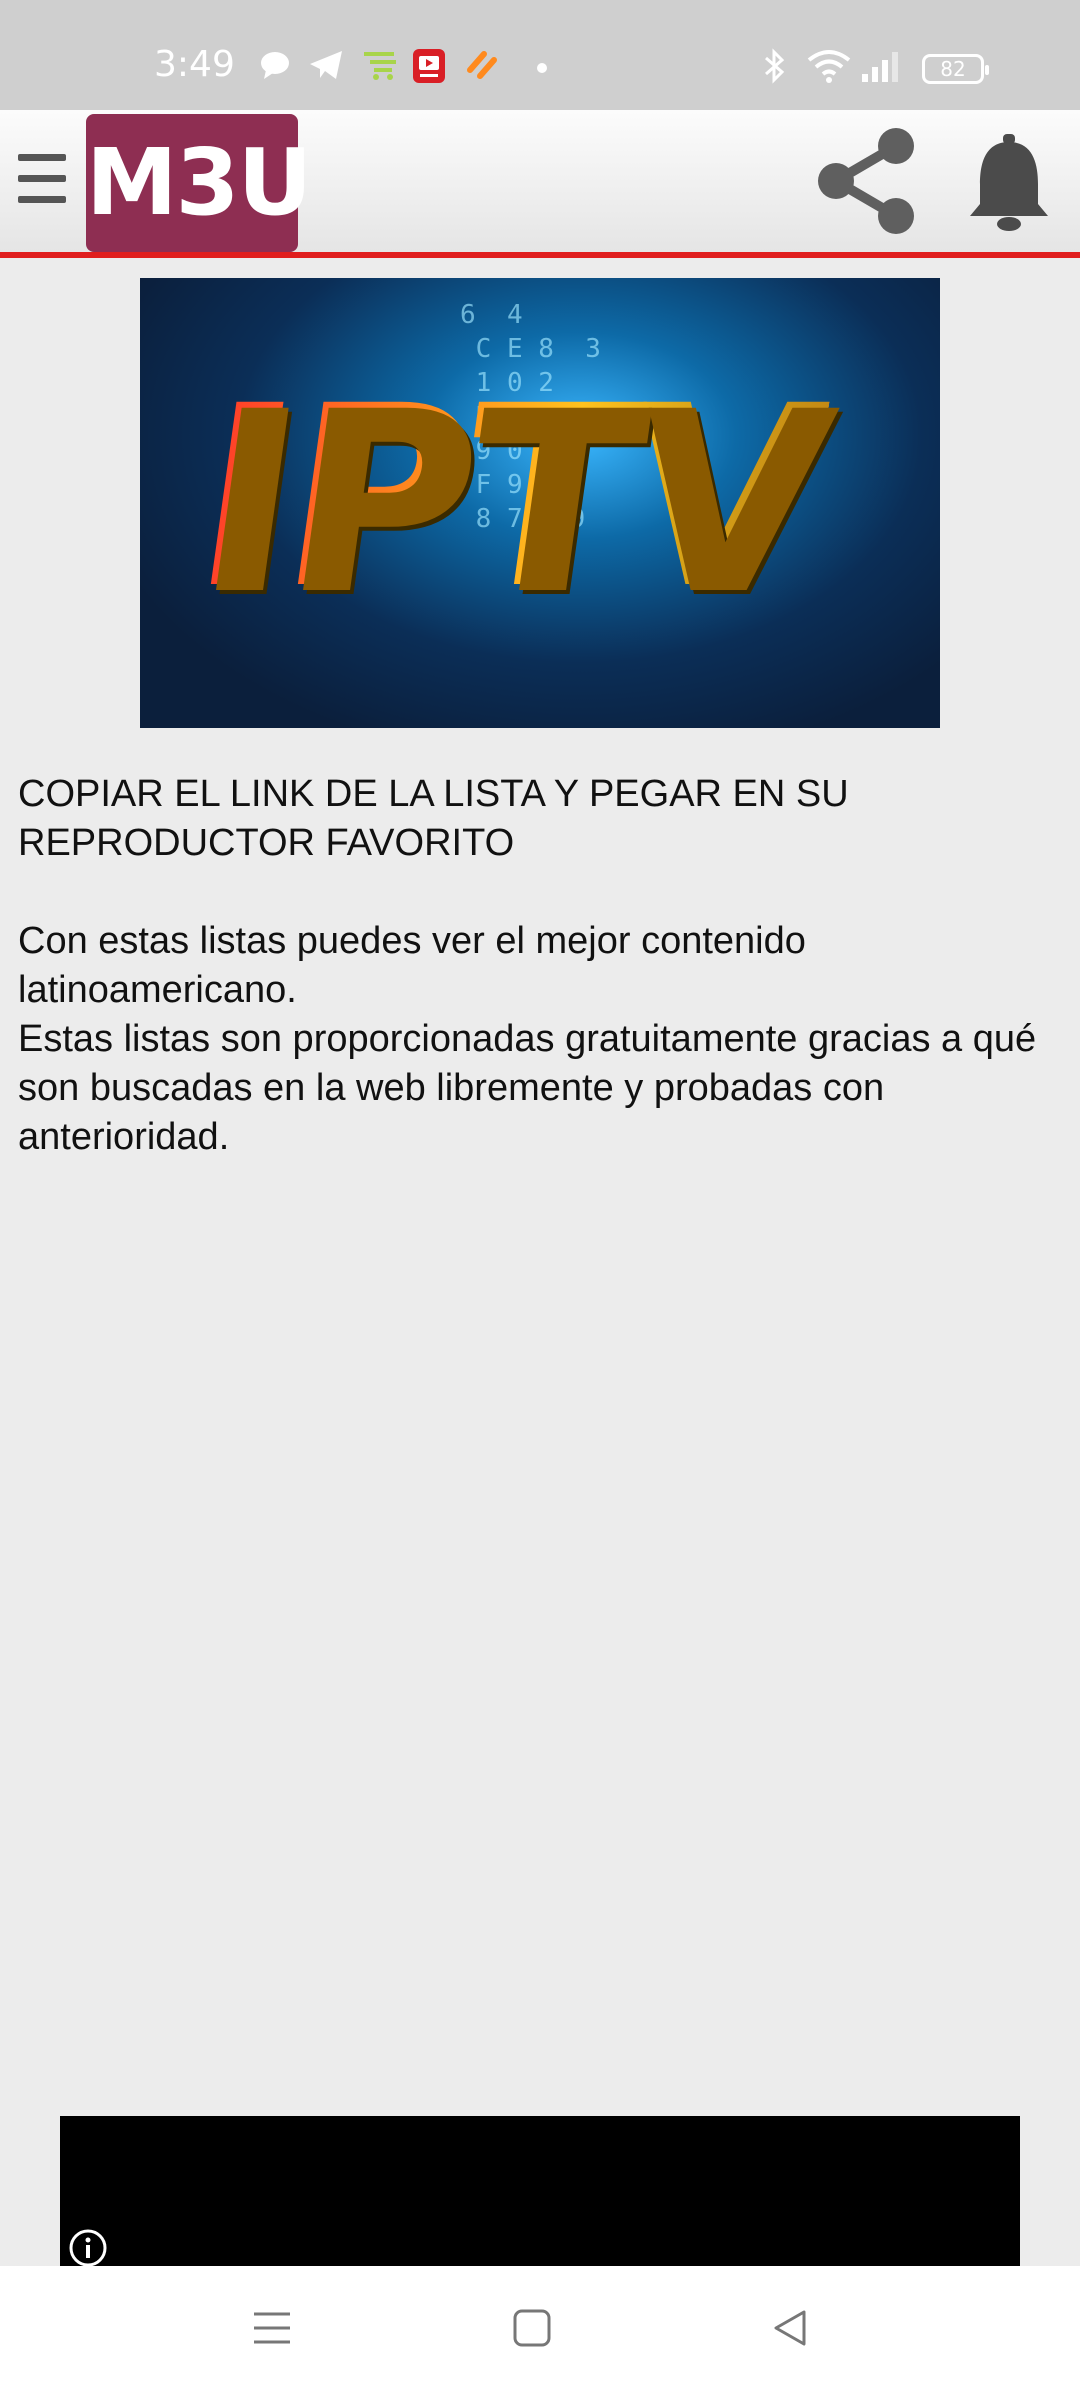 The image size is (1080, 2400). Describe the element at coordinates (829, 66) in the screenshot. I see `wifi-icon` at that location.